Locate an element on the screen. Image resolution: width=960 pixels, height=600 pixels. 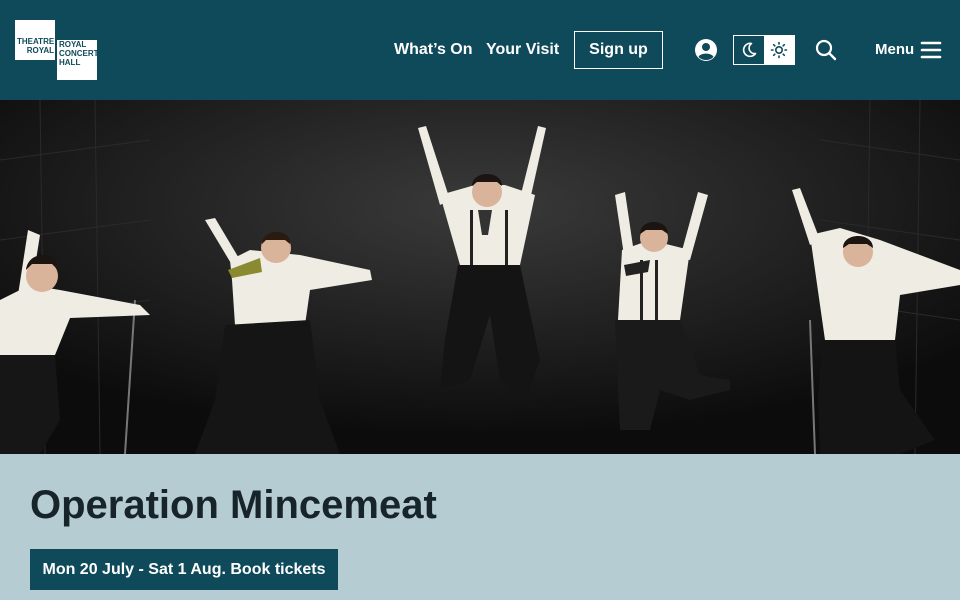
sign-up-button: Sign up is located at coordinates (618, 50).